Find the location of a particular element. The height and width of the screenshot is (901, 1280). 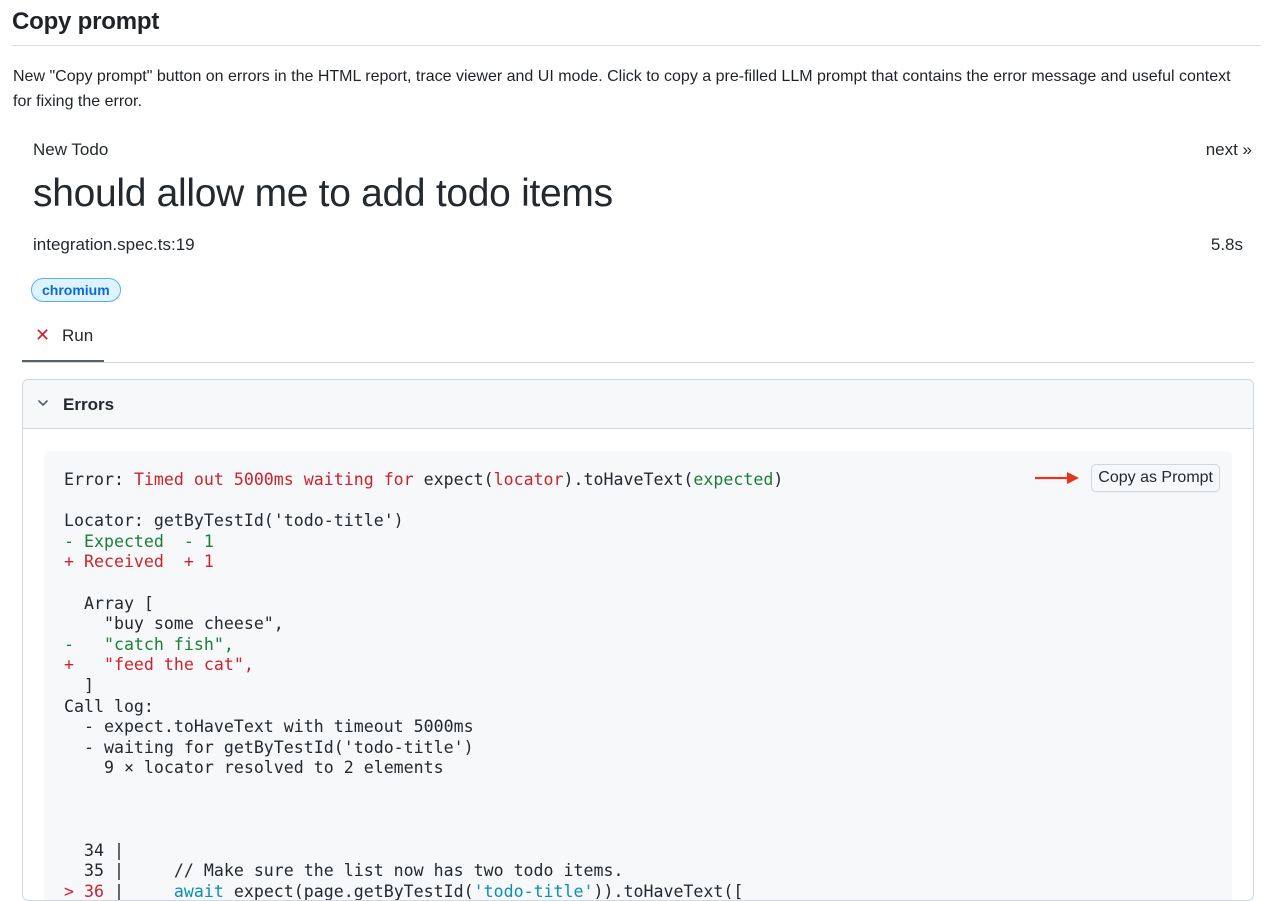

error-line: Array [ is located at coordinates (423, 604).